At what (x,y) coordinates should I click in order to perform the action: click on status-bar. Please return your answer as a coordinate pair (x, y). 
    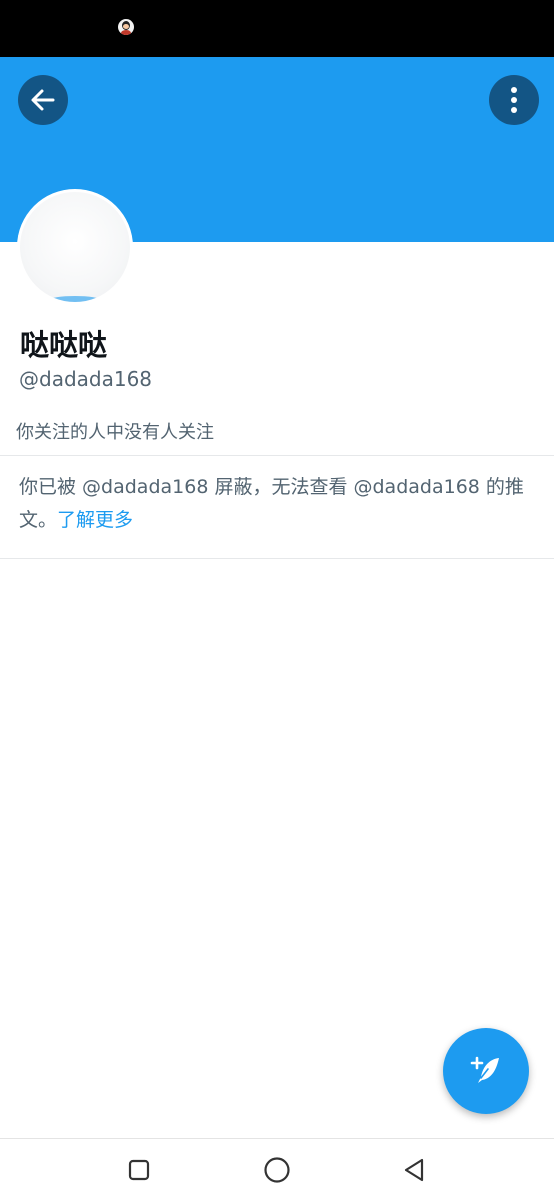
    Looking at the image, I should click on (277, 28).